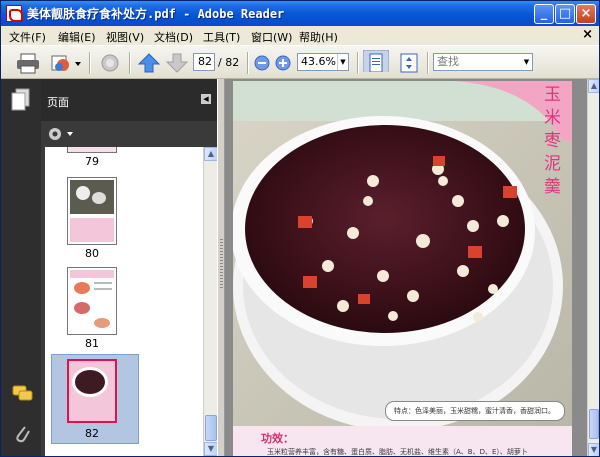 The image size is (600, 457). I want to click on thumbnail-label-79: 79, so click(92, 161).